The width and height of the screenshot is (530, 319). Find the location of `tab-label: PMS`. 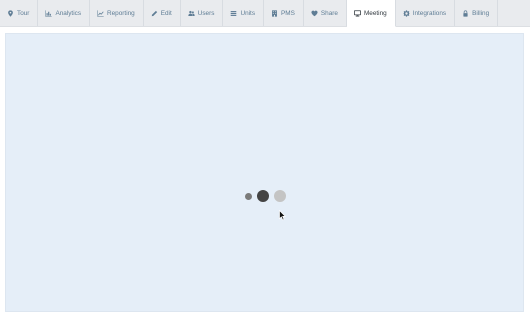

tab-label: PMS is located at coordinates (288, 13).